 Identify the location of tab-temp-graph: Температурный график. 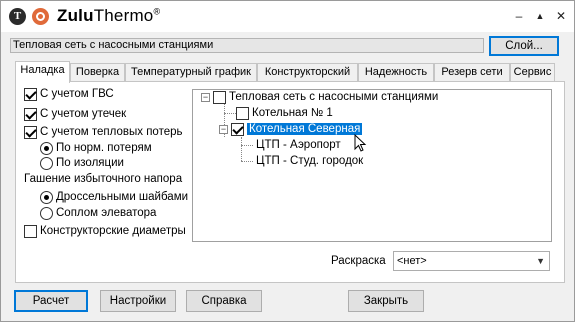
(191, 72).